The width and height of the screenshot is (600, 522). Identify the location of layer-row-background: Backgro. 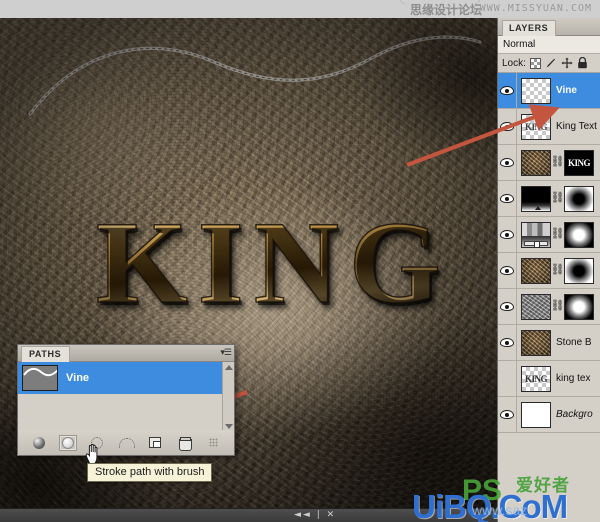
(549, 414).